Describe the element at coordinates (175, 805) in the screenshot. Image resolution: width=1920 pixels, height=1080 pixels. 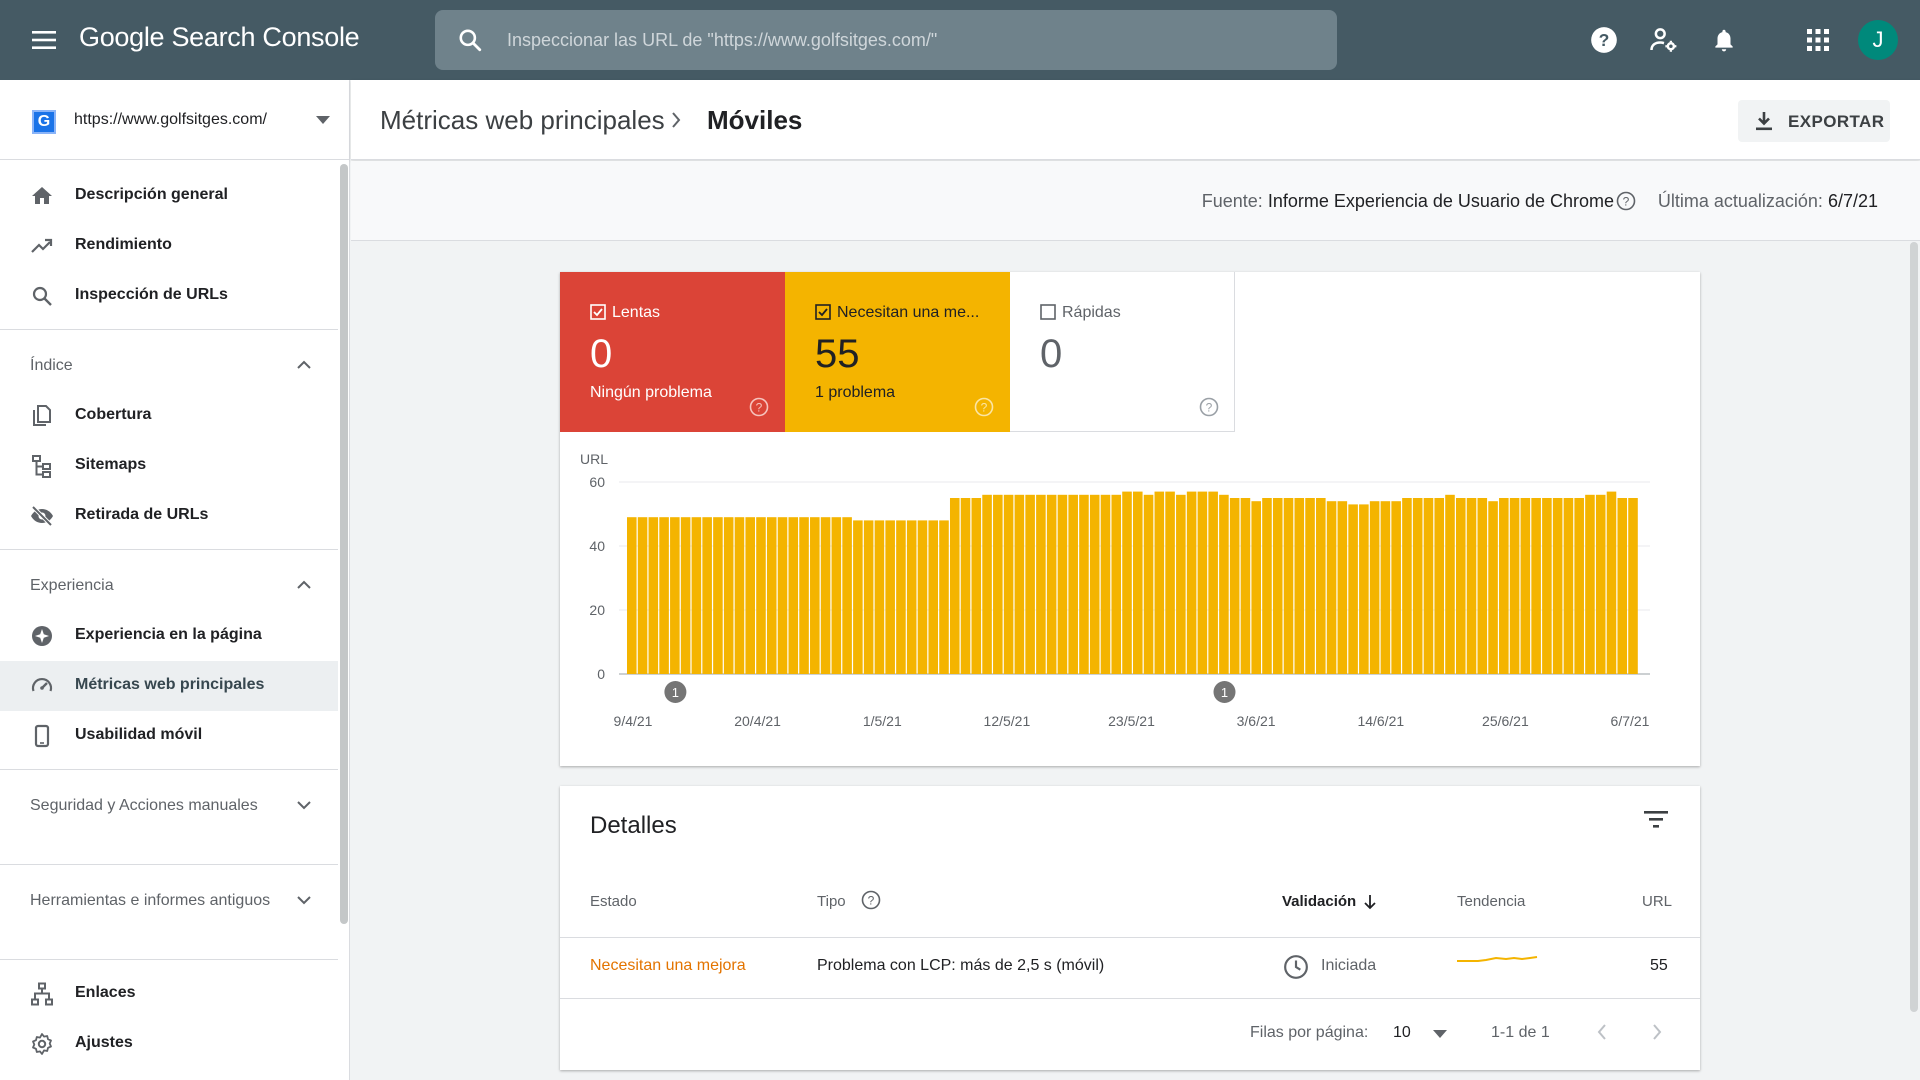
I see `section-security-header: Seguridad y Acciones manuales` at that location.